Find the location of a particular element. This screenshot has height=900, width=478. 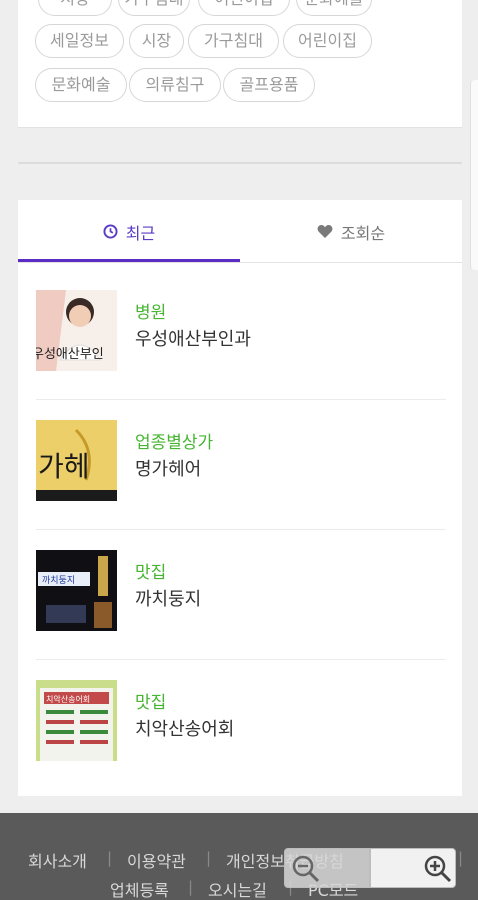

svg-text: 가헤 is located at coordinates (64, 466).